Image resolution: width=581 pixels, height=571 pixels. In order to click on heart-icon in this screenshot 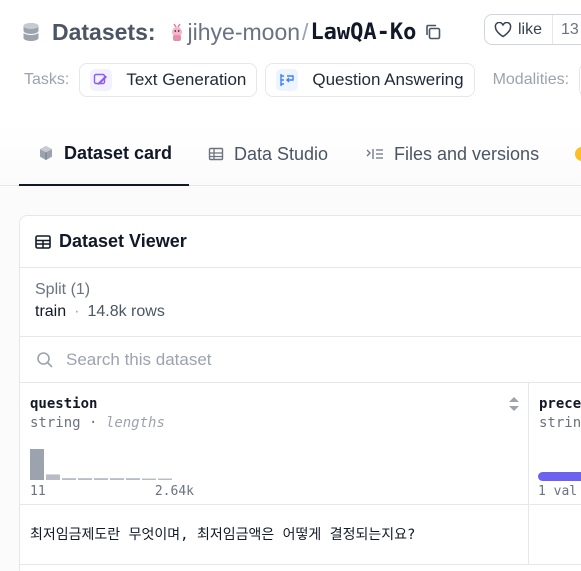, I will do `click(503, 29)`.